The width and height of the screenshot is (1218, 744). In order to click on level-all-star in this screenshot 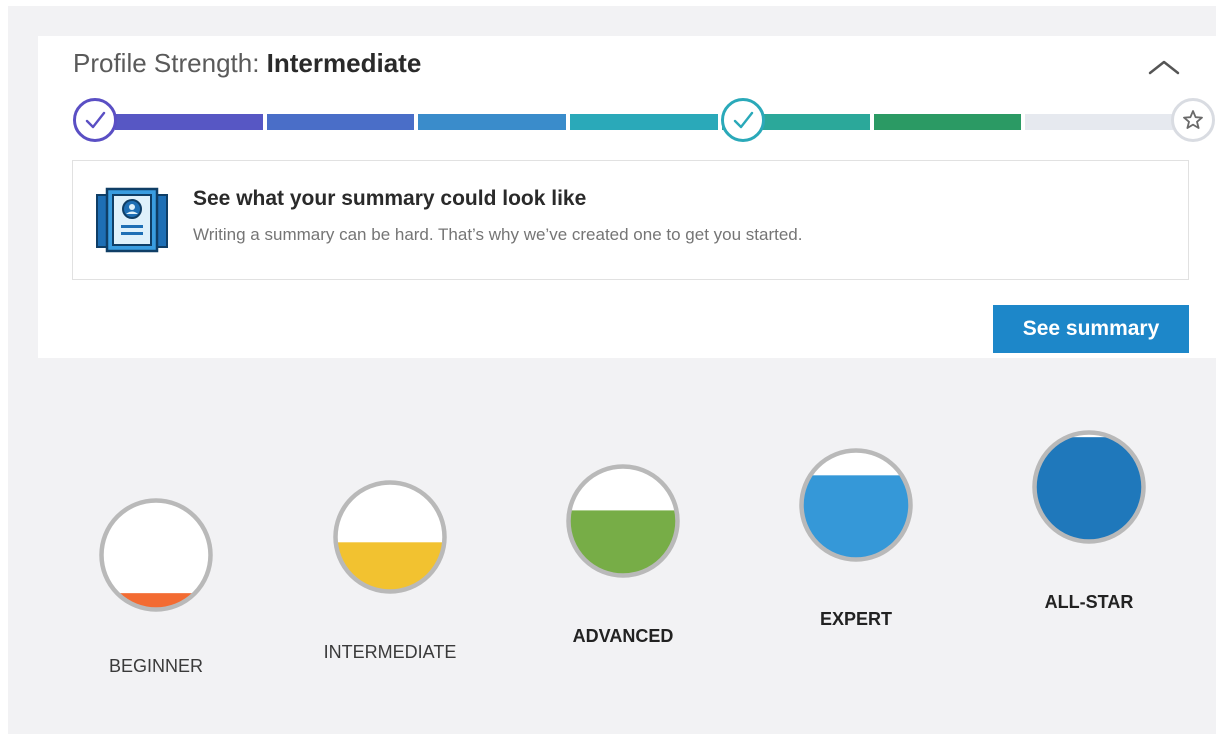, I will do `click(1089, 487)`.